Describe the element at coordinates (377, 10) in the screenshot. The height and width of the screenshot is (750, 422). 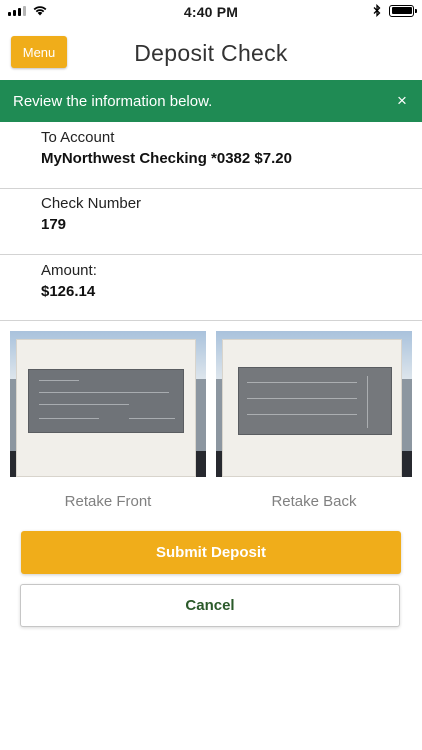
I see `bluetooth-icon` at that location.